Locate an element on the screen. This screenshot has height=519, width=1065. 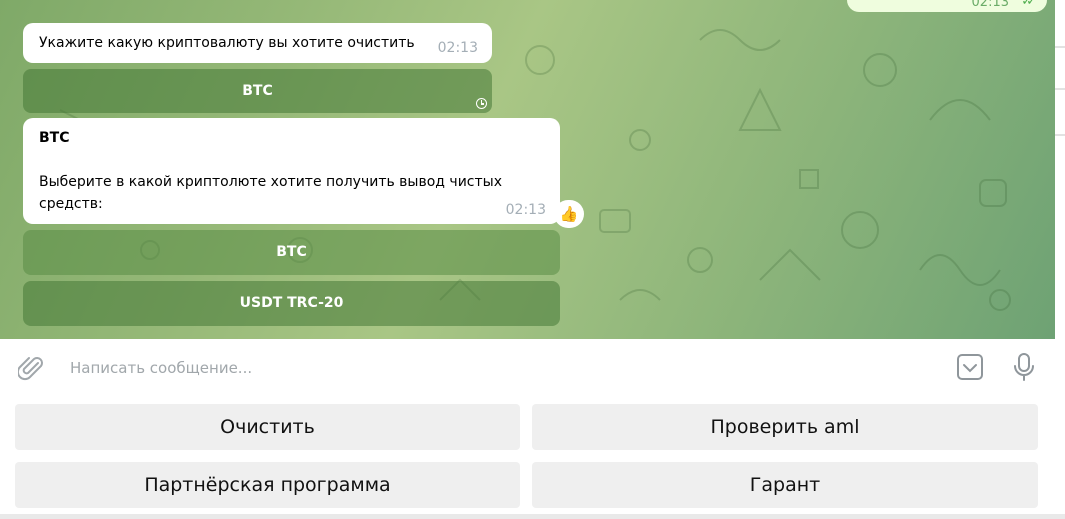
attach-icon is located at coordinates (31, 370).